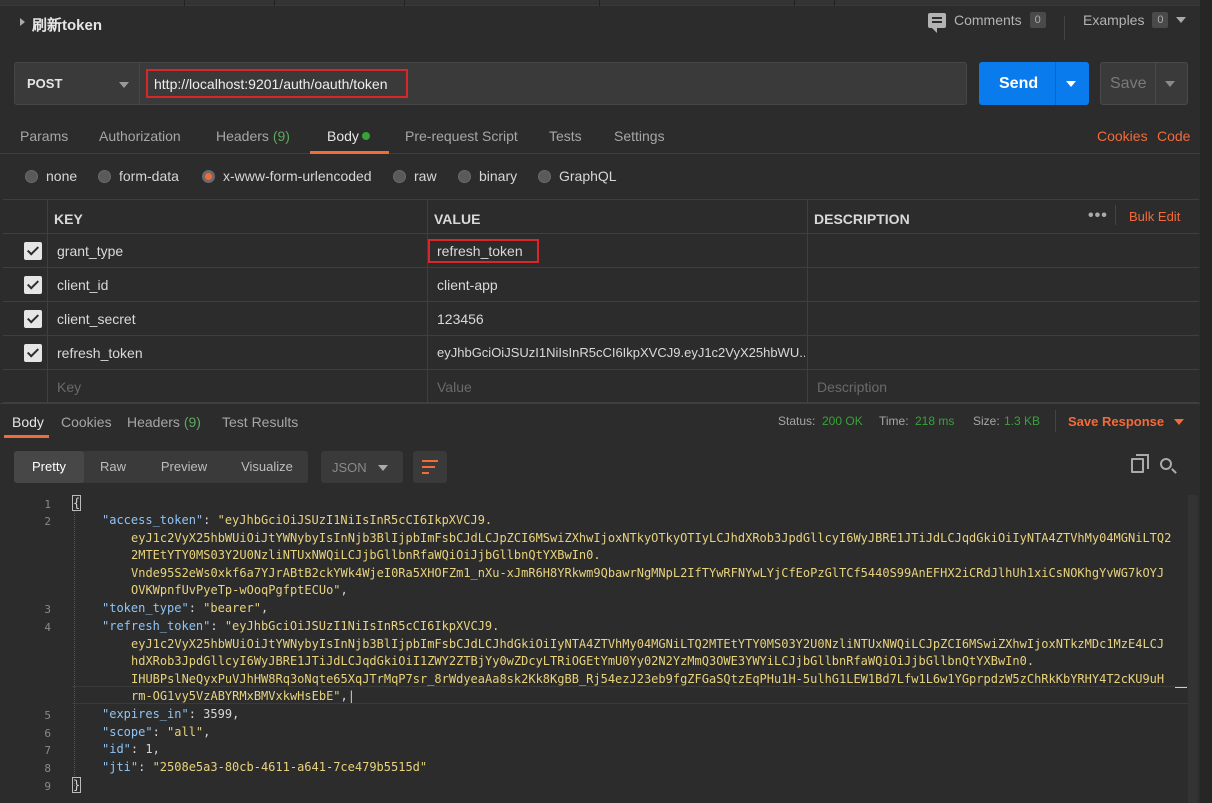 The height and width of the screenshot is (803, 1212). What do you see at coordinates (1122, 136) in the screenshot?
I see `cookies-link: Cookies` at bounding box center [1122, 136].